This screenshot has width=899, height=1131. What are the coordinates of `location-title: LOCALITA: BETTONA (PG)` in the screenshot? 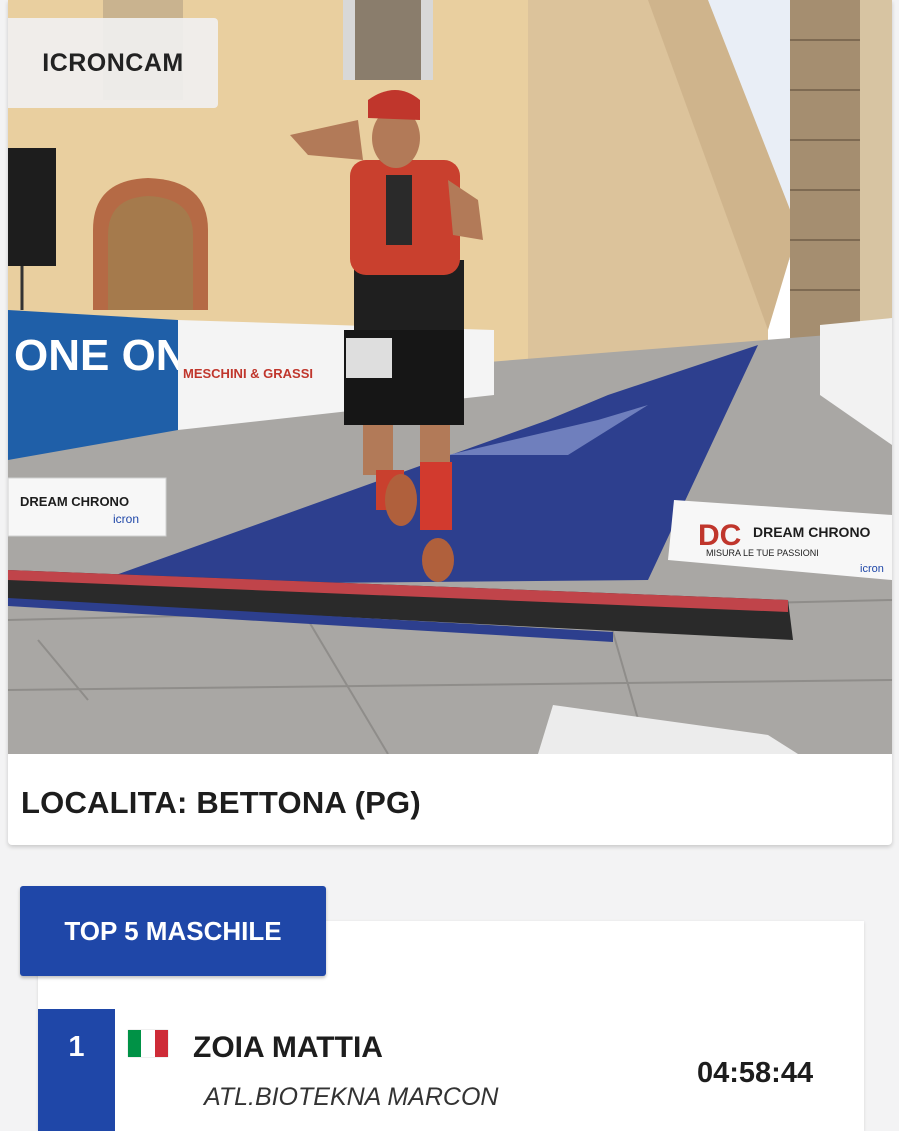 It's located at (221, 802).